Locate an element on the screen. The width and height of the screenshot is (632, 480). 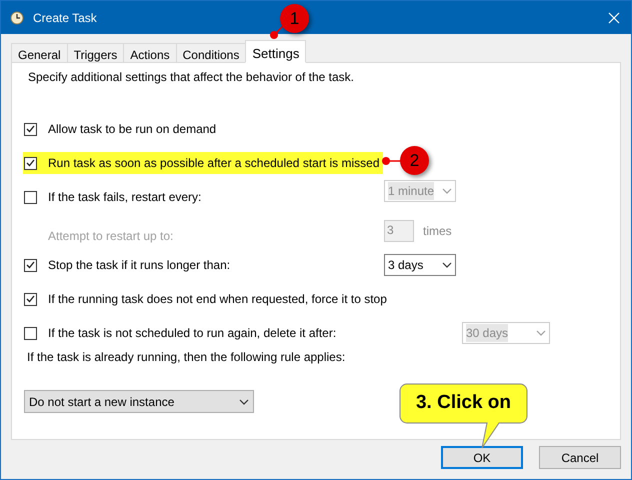
option-label: Stop the task if it runs longer than: is located at coordinates (139, 265).